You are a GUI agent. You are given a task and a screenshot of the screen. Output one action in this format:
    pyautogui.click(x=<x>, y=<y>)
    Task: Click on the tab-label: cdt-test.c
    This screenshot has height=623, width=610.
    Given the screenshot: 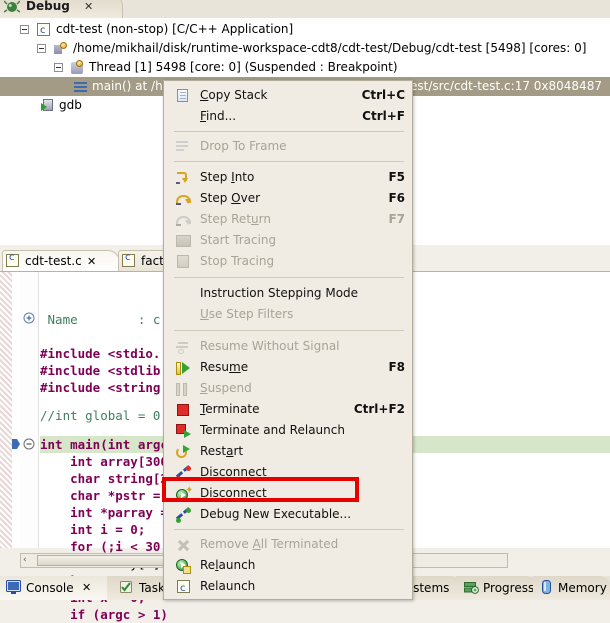 What is the action you would take?
    pyautogui.click(x=53, y=261)
    